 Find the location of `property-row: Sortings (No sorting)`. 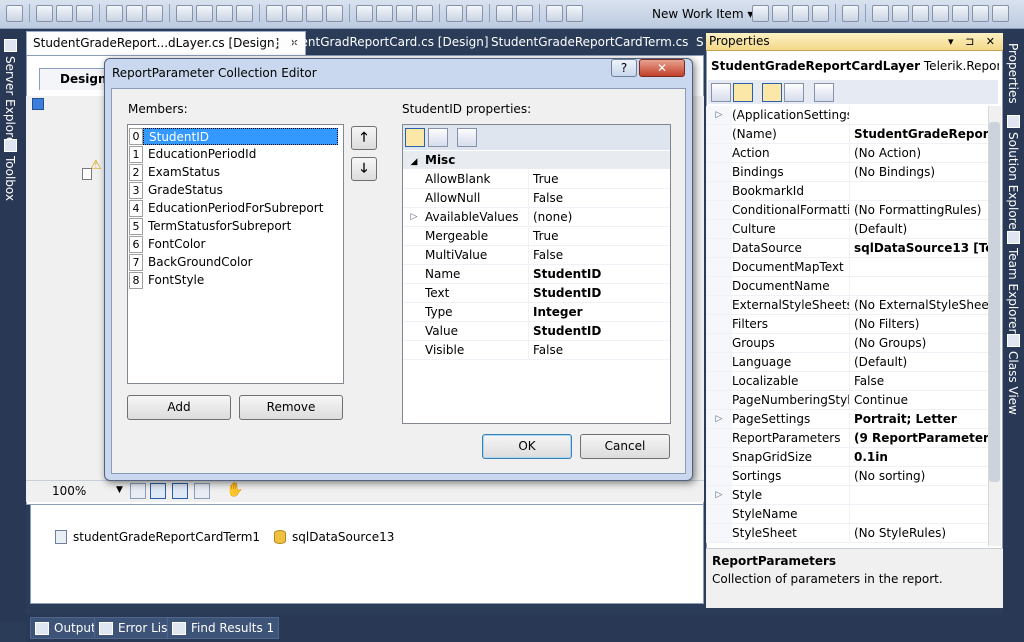

property-row: Sortings (No sorting) is located at coordinates (847, 476).